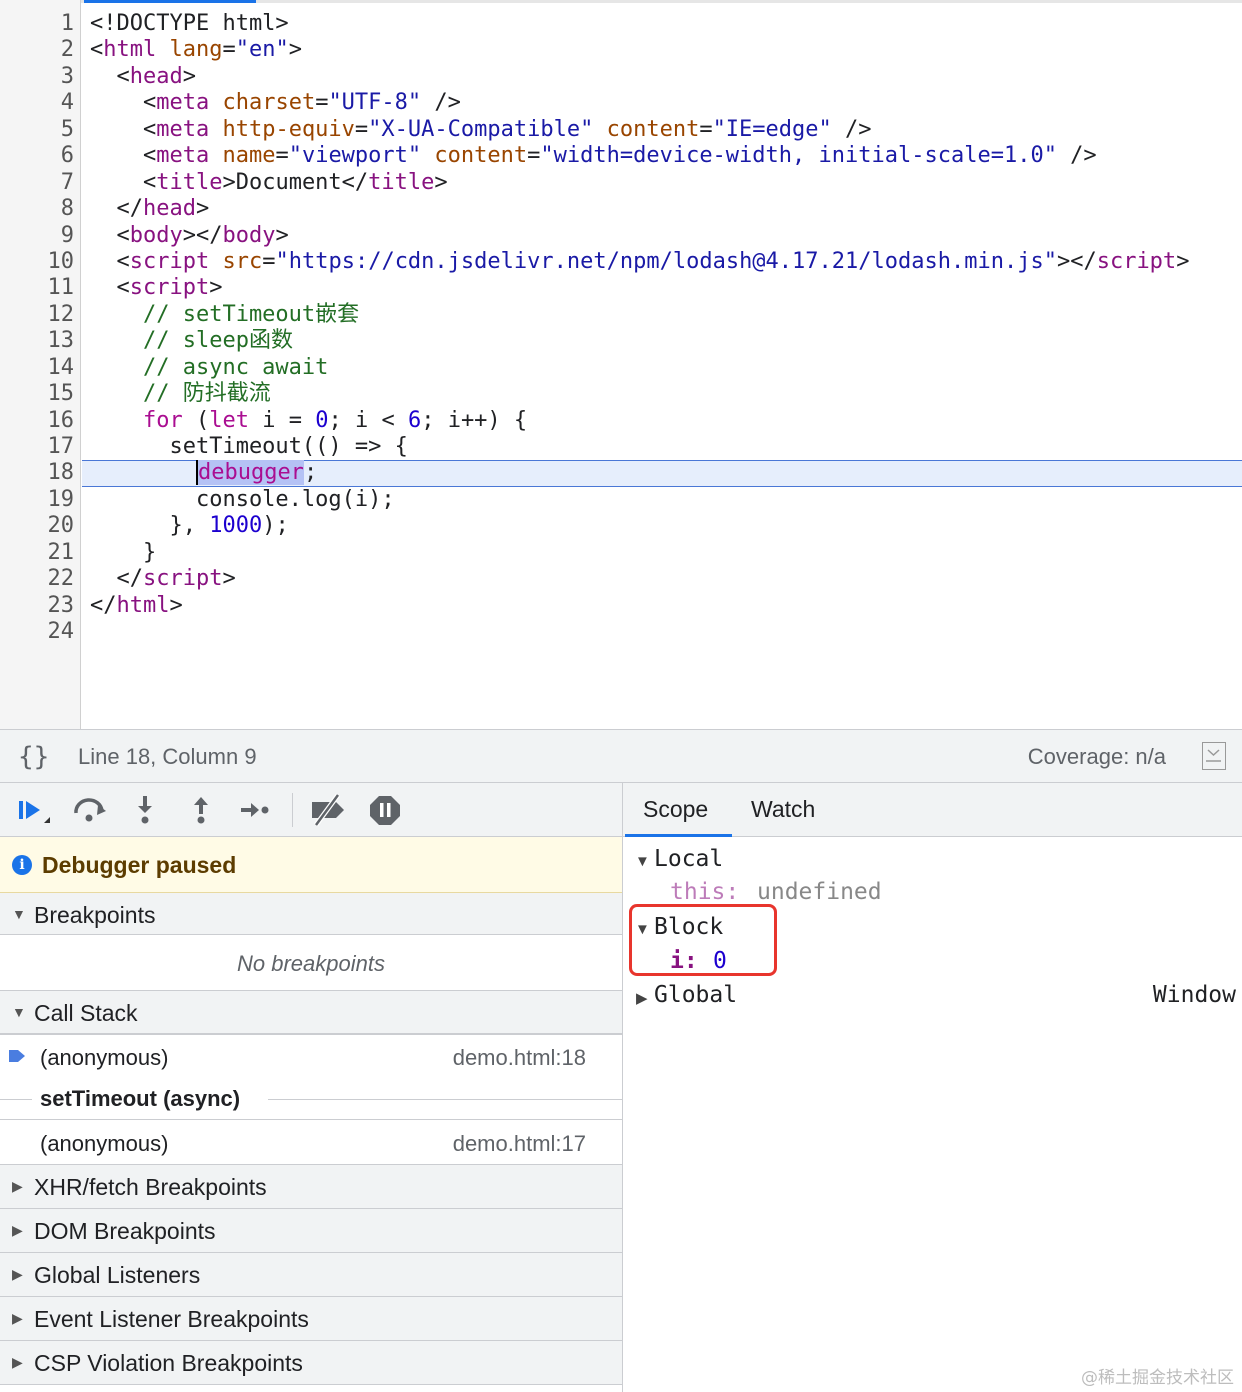  I want to click on toolbar-divider, so click(292, 810).